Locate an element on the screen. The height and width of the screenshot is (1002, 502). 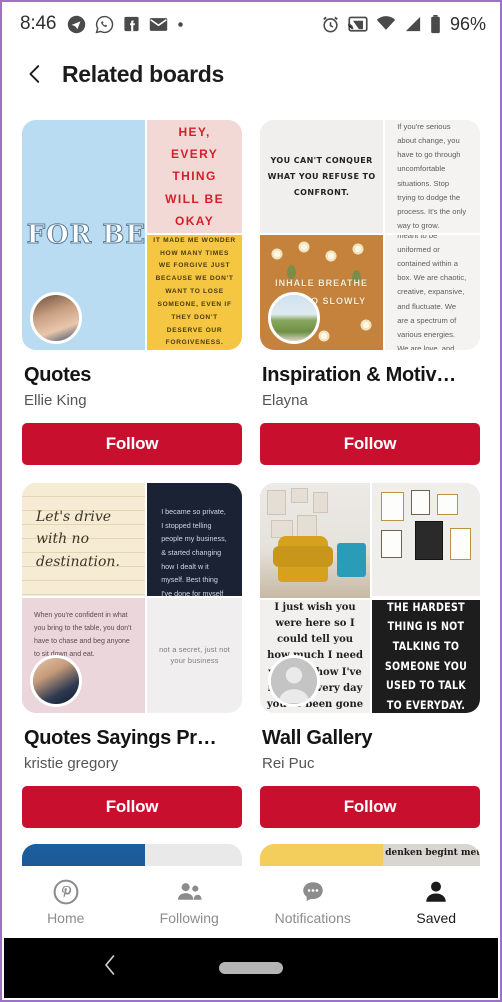
bottom-navigation-bar: Home Following Notifications Saved is located at coordinates (251, 902).